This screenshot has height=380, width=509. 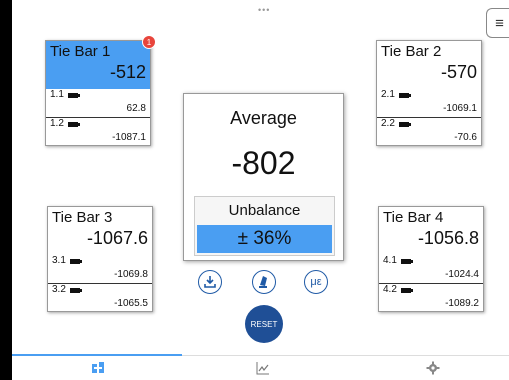 What do you see at coordinates (388, 123) in the screenshot?
I see `sensor-id: 2.2` at bounding box center [388, 123].